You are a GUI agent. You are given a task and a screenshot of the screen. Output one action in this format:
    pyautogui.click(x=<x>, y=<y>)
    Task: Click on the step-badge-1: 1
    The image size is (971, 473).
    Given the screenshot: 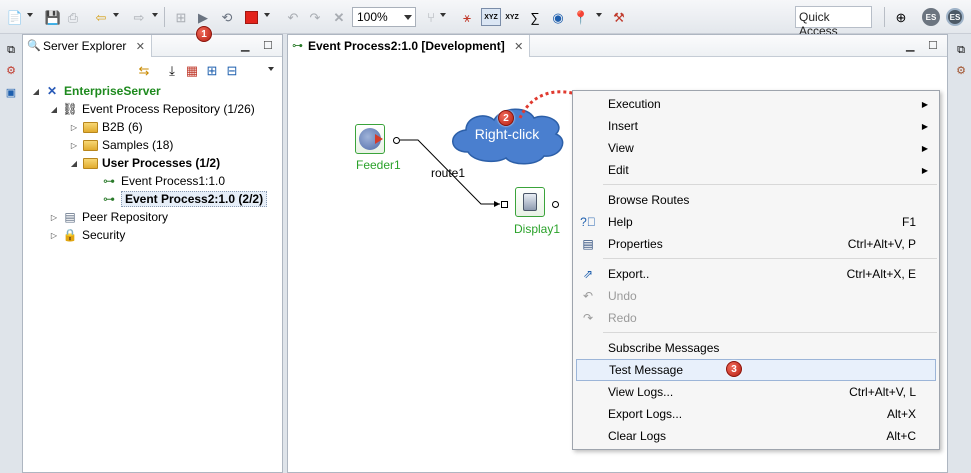 What is the action you would take?
    pyautogui.click(x=204, y=34)
    